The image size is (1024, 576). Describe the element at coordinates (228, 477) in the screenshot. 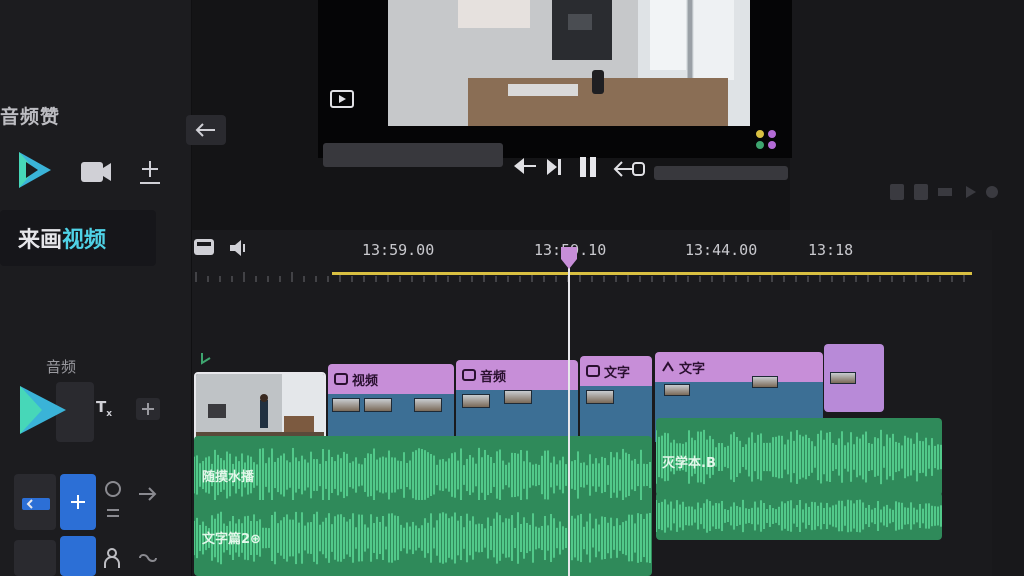

I see `audio-clip-label: 随摸水播` at that location.